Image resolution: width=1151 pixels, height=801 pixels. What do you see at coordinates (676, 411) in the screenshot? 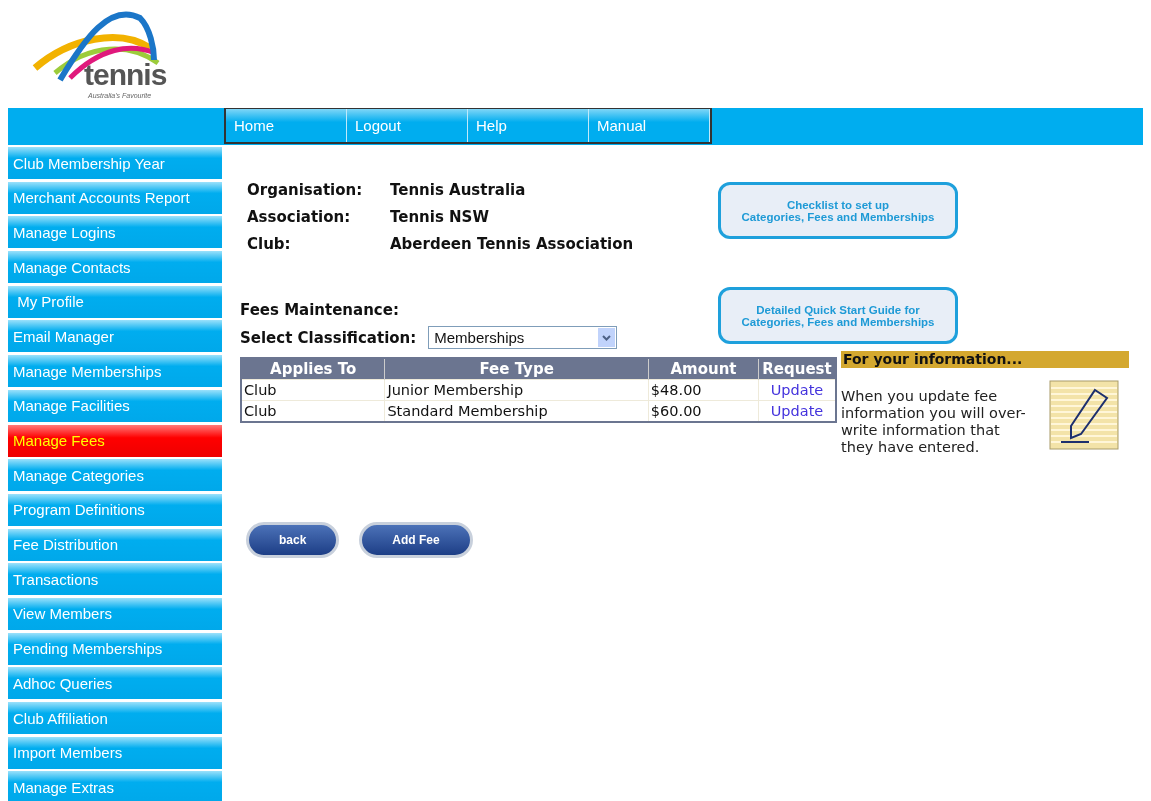
I see `table-cell: $60.00` at bounding box center [676, 411].